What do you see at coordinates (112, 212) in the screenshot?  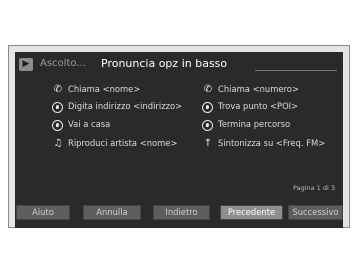 I see `cancel-button: Annulla` at bounding box center [112, 212].